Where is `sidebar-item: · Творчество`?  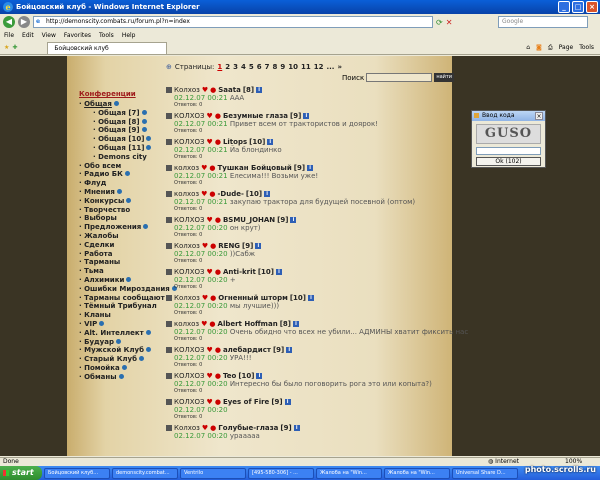
sidebar-item: · Творчество is located at coordinates (124, 210).